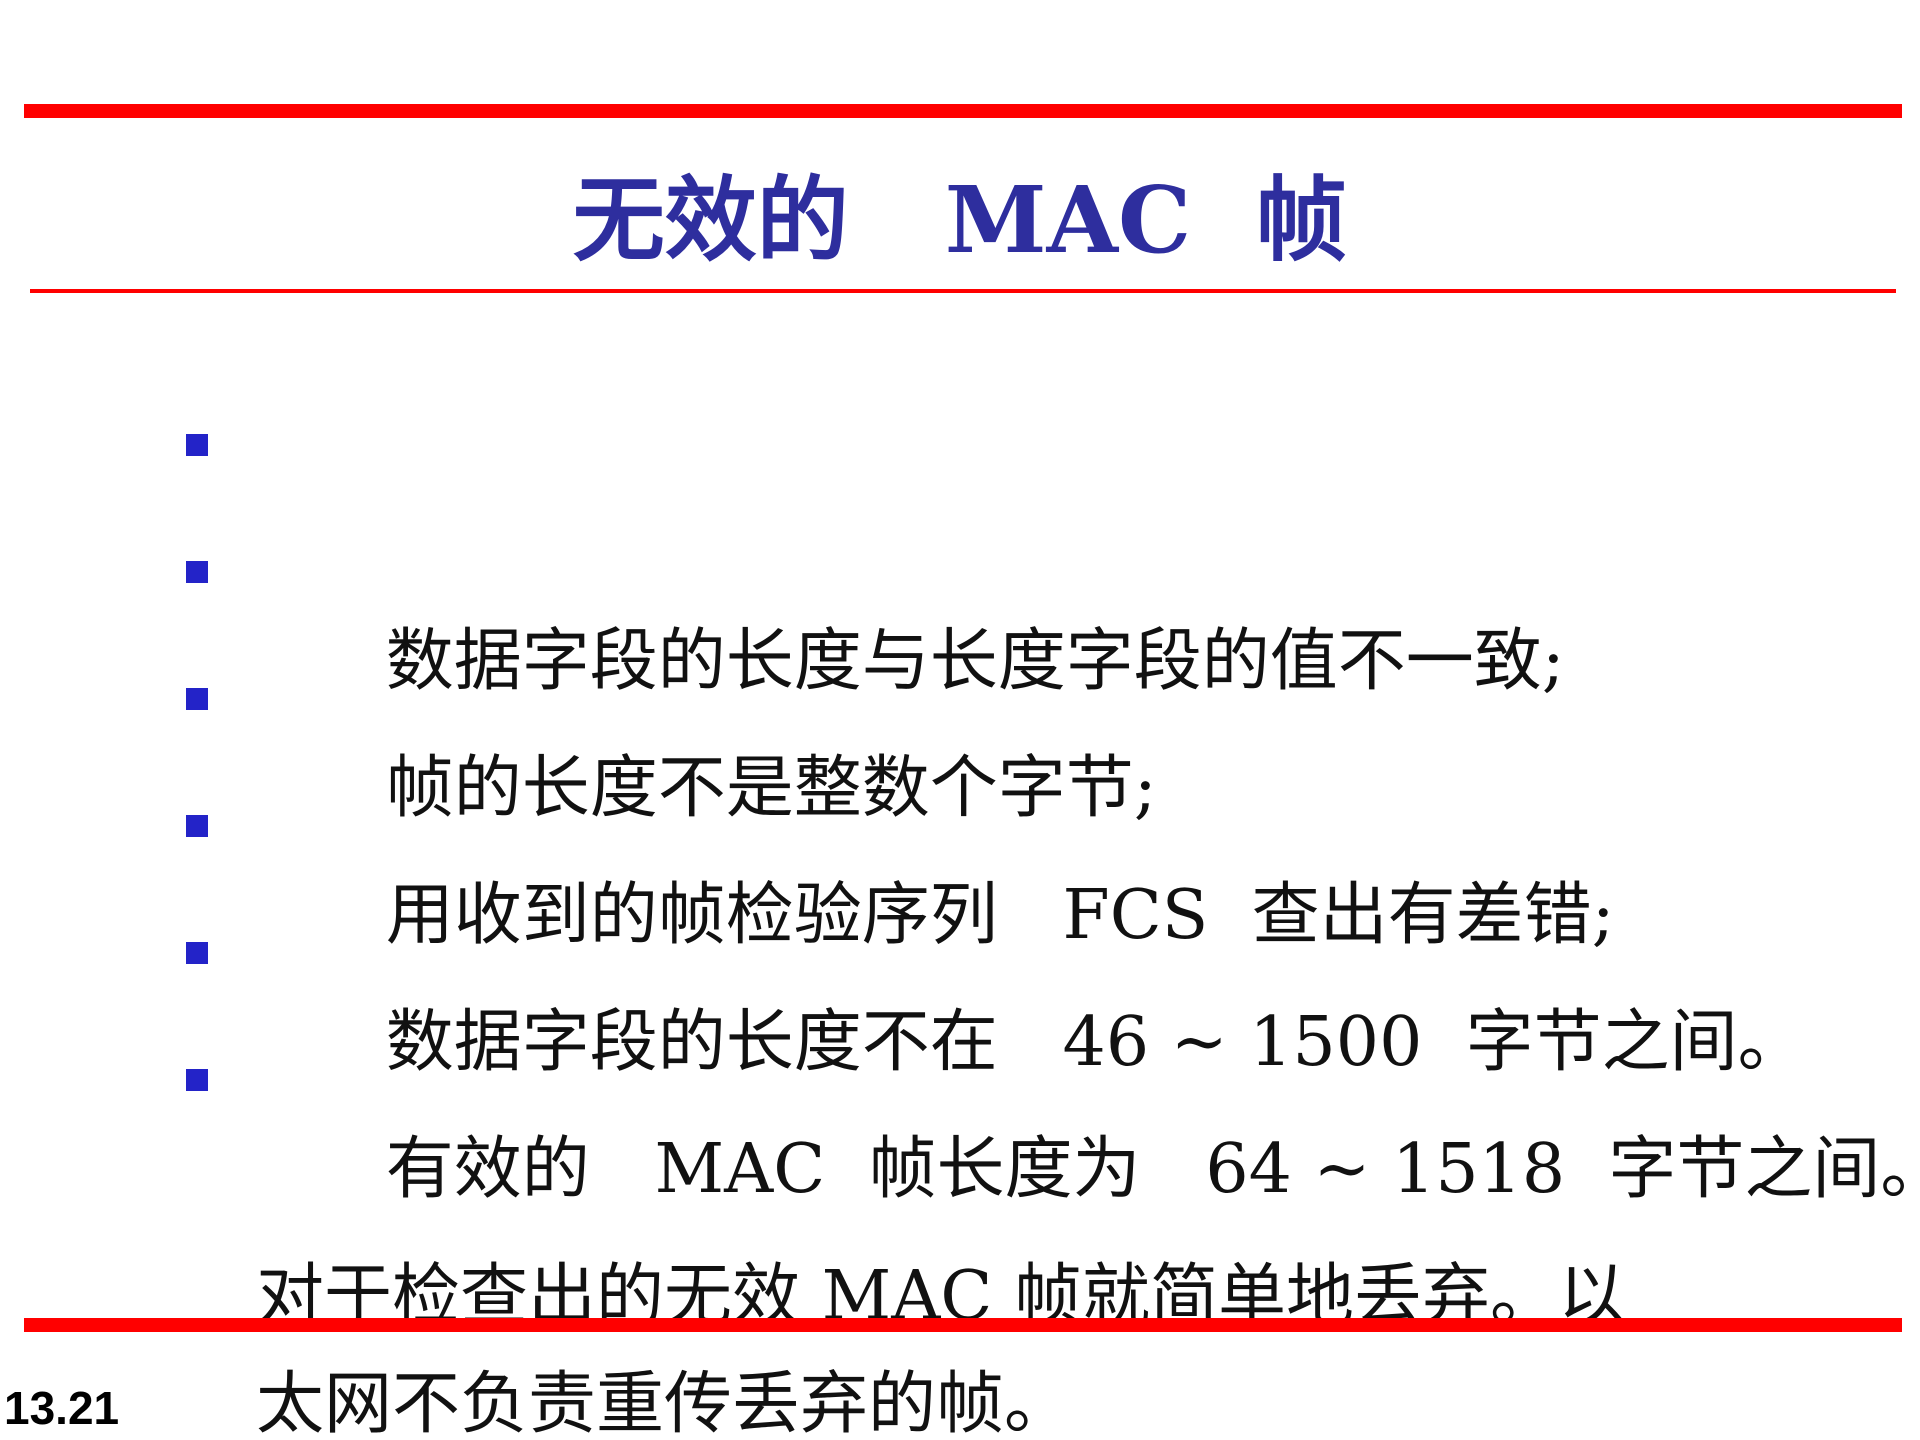 The height and width of the screenshot is (1440, 1920). I want to click on page-number: 13.21, so click(62, 1408).